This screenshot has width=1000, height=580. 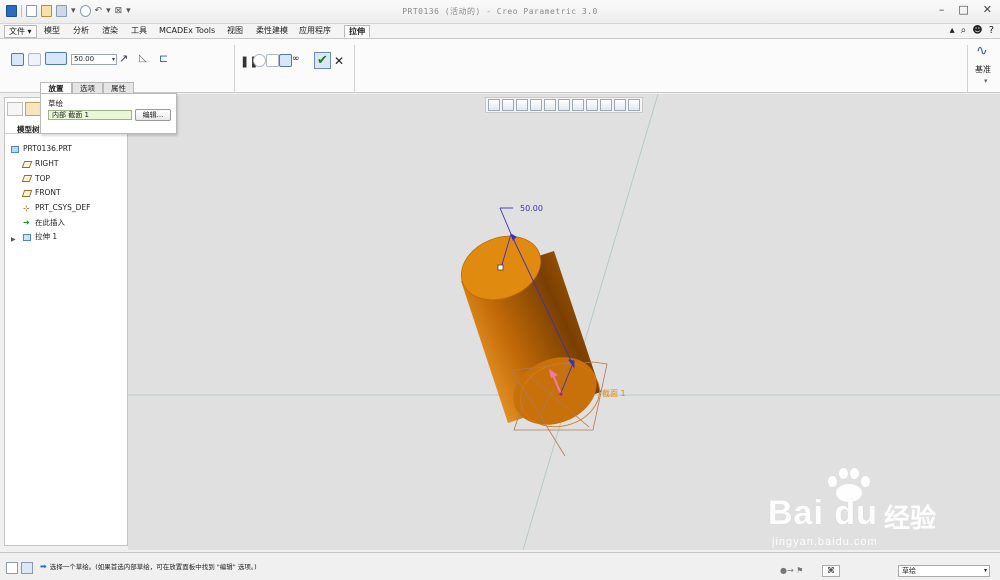 I want to click on tree-item-part: PRT0136.PRT, so click(x=69, y=149).